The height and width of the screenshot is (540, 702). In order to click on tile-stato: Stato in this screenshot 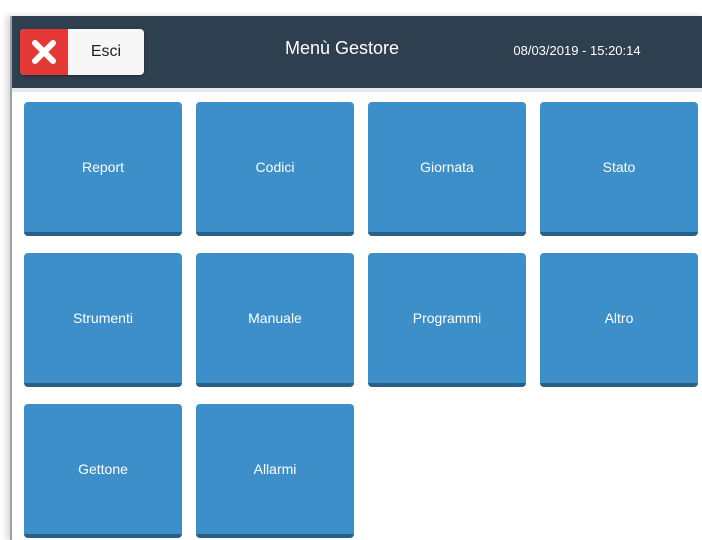, I will do `click(619, 169)`.